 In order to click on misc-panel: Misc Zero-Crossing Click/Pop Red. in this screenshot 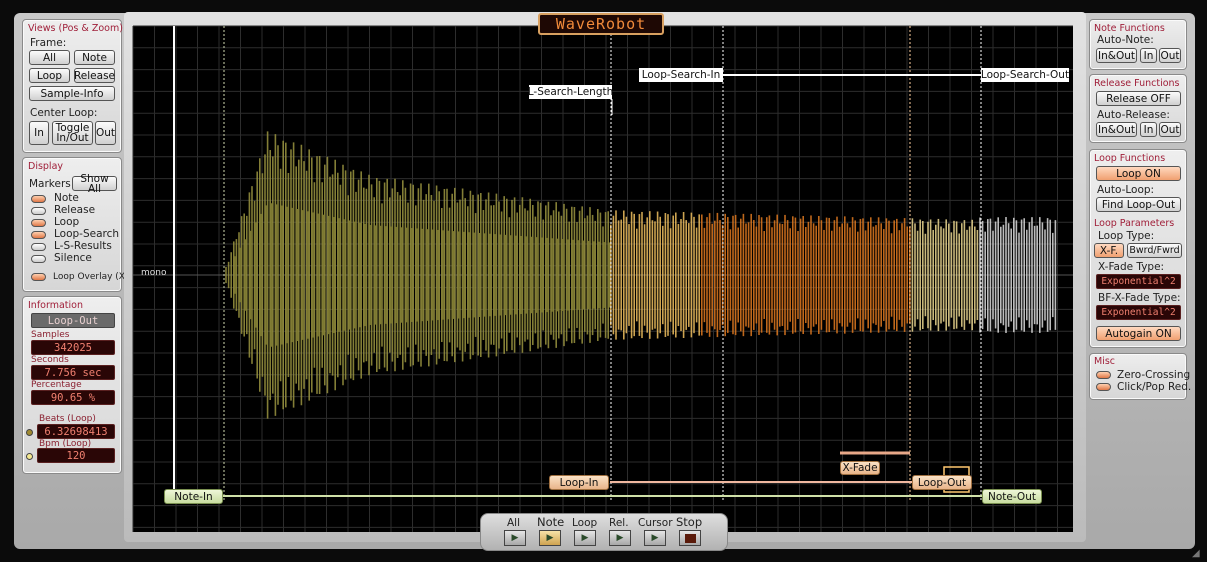, I will do `click(1140, 376)`.